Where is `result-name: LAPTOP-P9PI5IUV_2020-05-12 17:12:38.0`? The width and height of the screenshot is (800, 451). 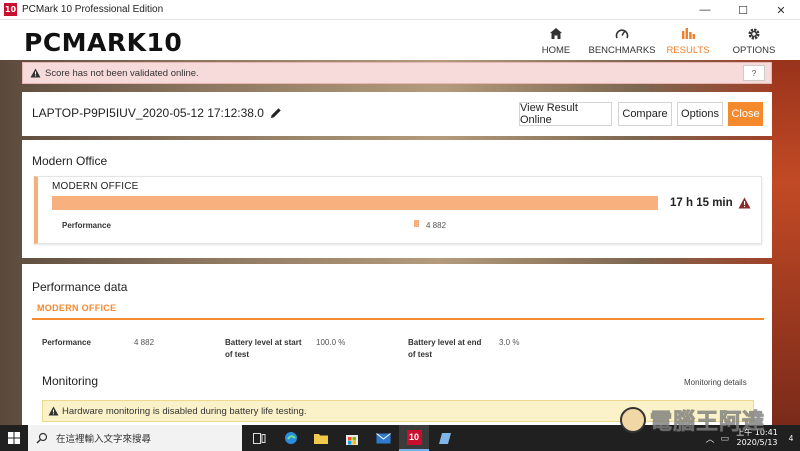 result-name: LAPTOP-P9PI5IUV_2020-05-12 17:12:38.0 is located at coordinates (148, 113).